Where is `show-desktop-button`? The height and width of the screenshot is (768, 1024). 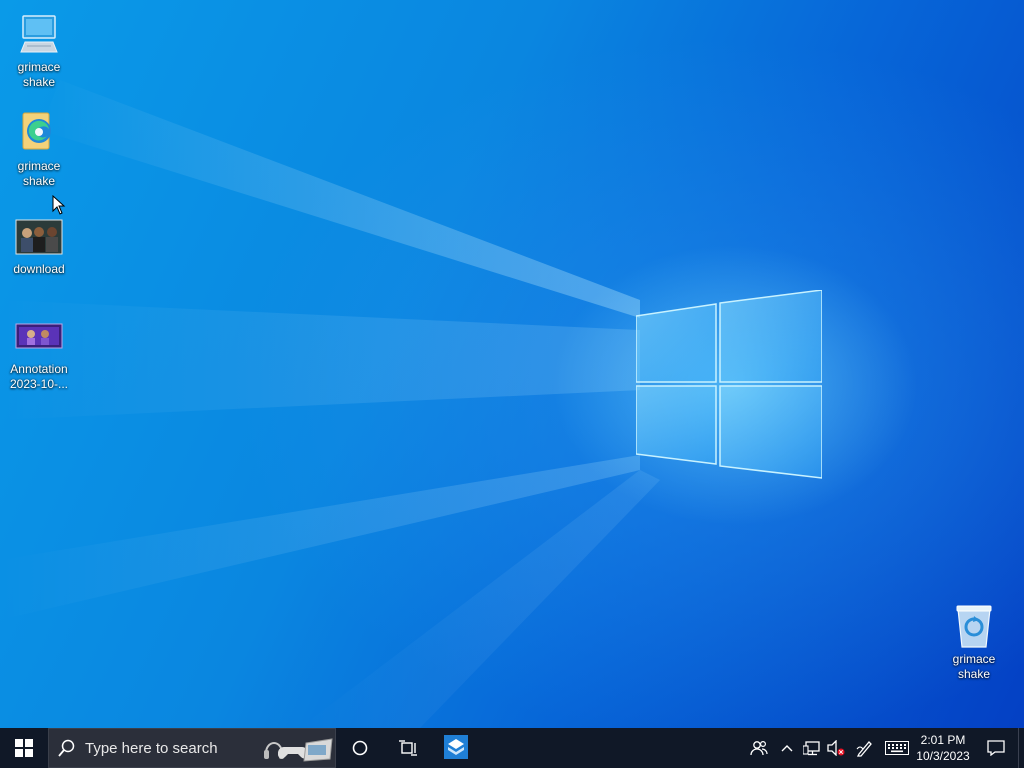
show-desktop-button is located at coordinates (1021, 748).